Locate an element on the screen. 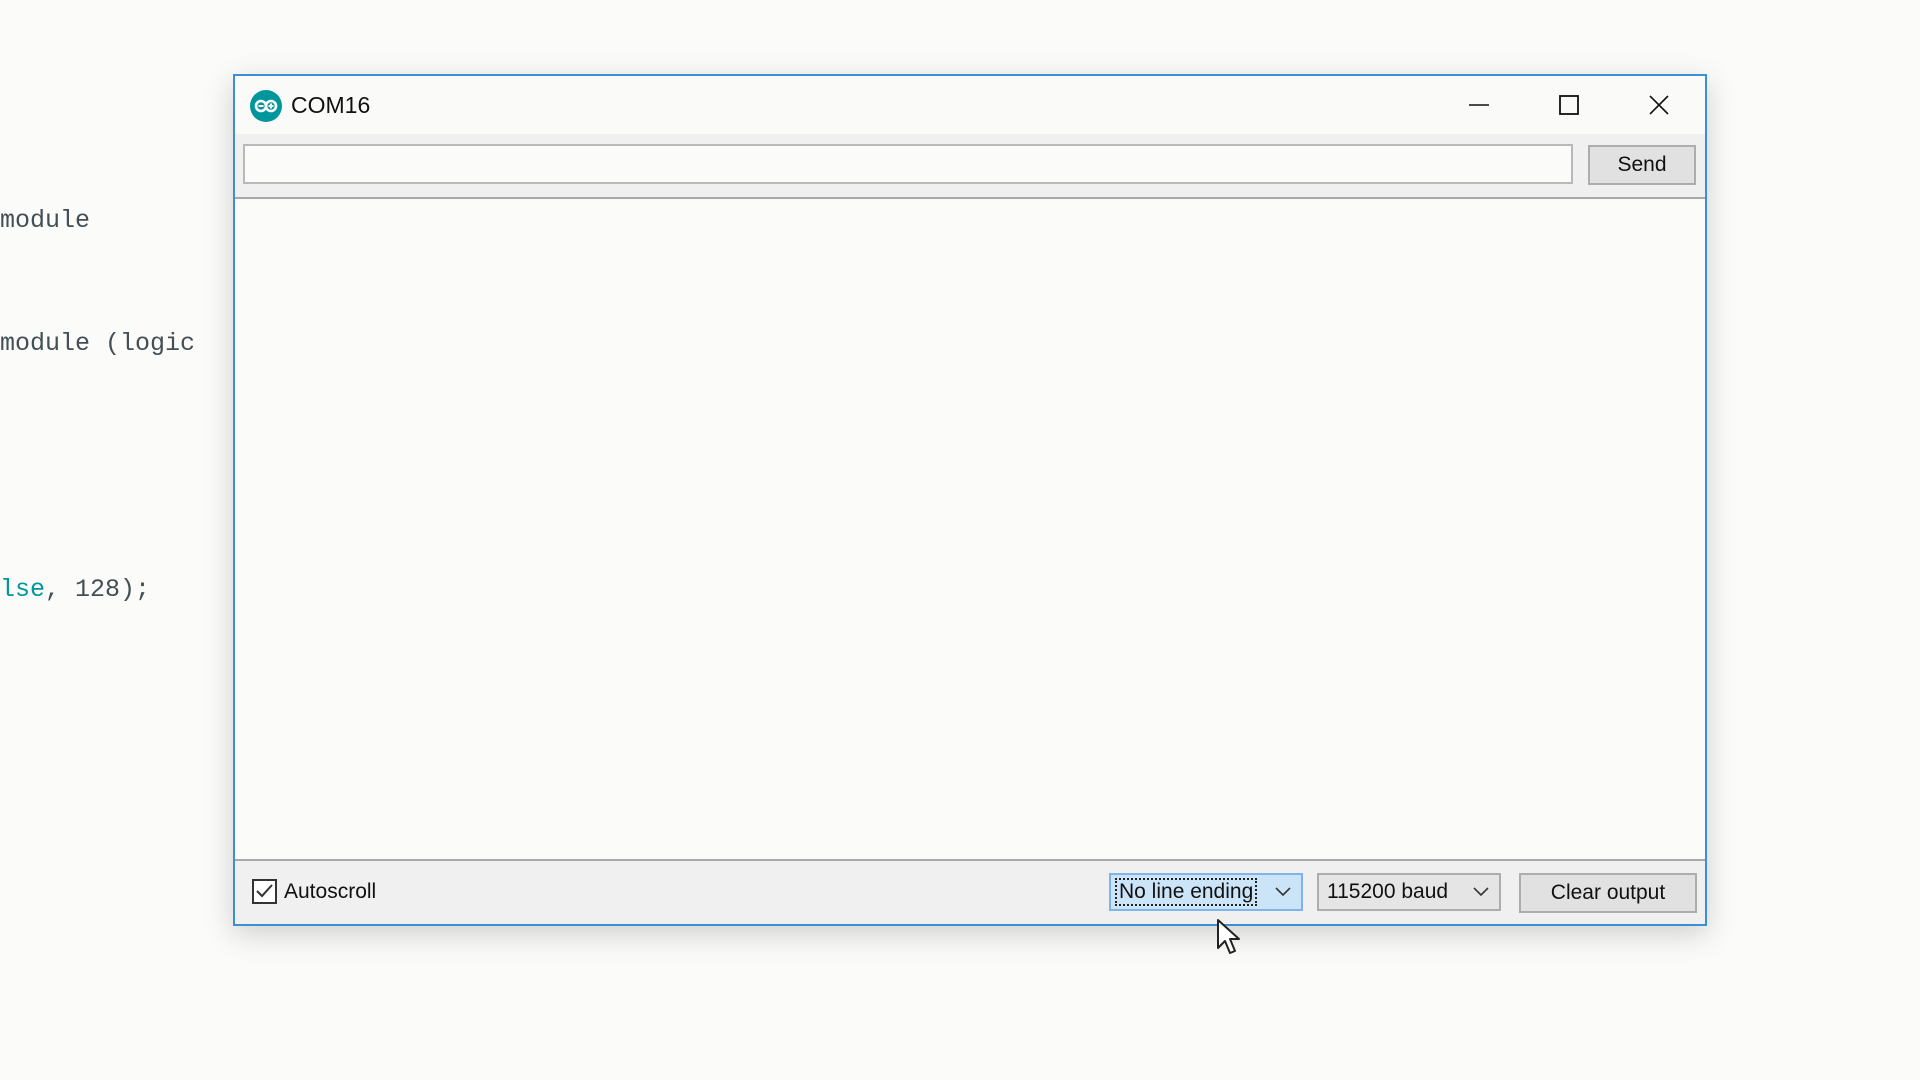 This screenshot has height=1080, width=1920. send-button: Send is located at coordinates (1642, 165).